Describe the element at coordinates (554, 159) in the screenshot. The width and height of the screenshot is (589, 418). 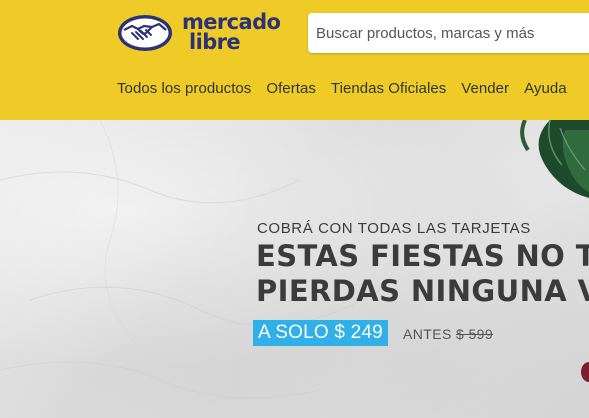
I see `plant-leaf-decoration` at that location.